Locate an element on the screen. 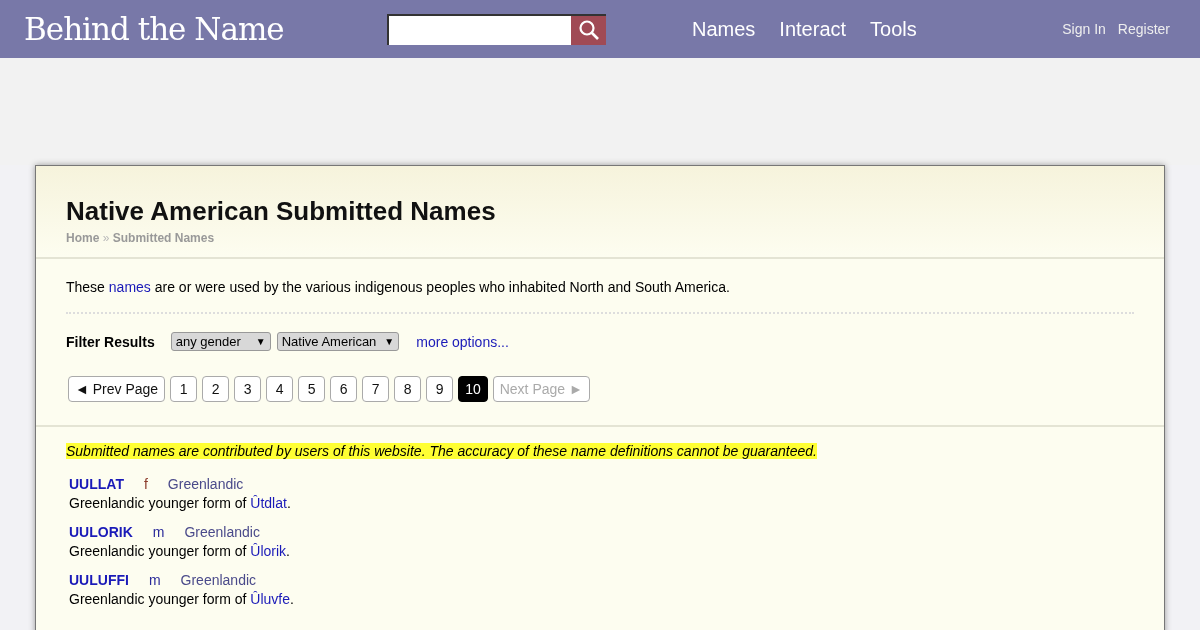 This screenshot has width=1200, height=630. names-link: names is located at coordinates (129, 287).